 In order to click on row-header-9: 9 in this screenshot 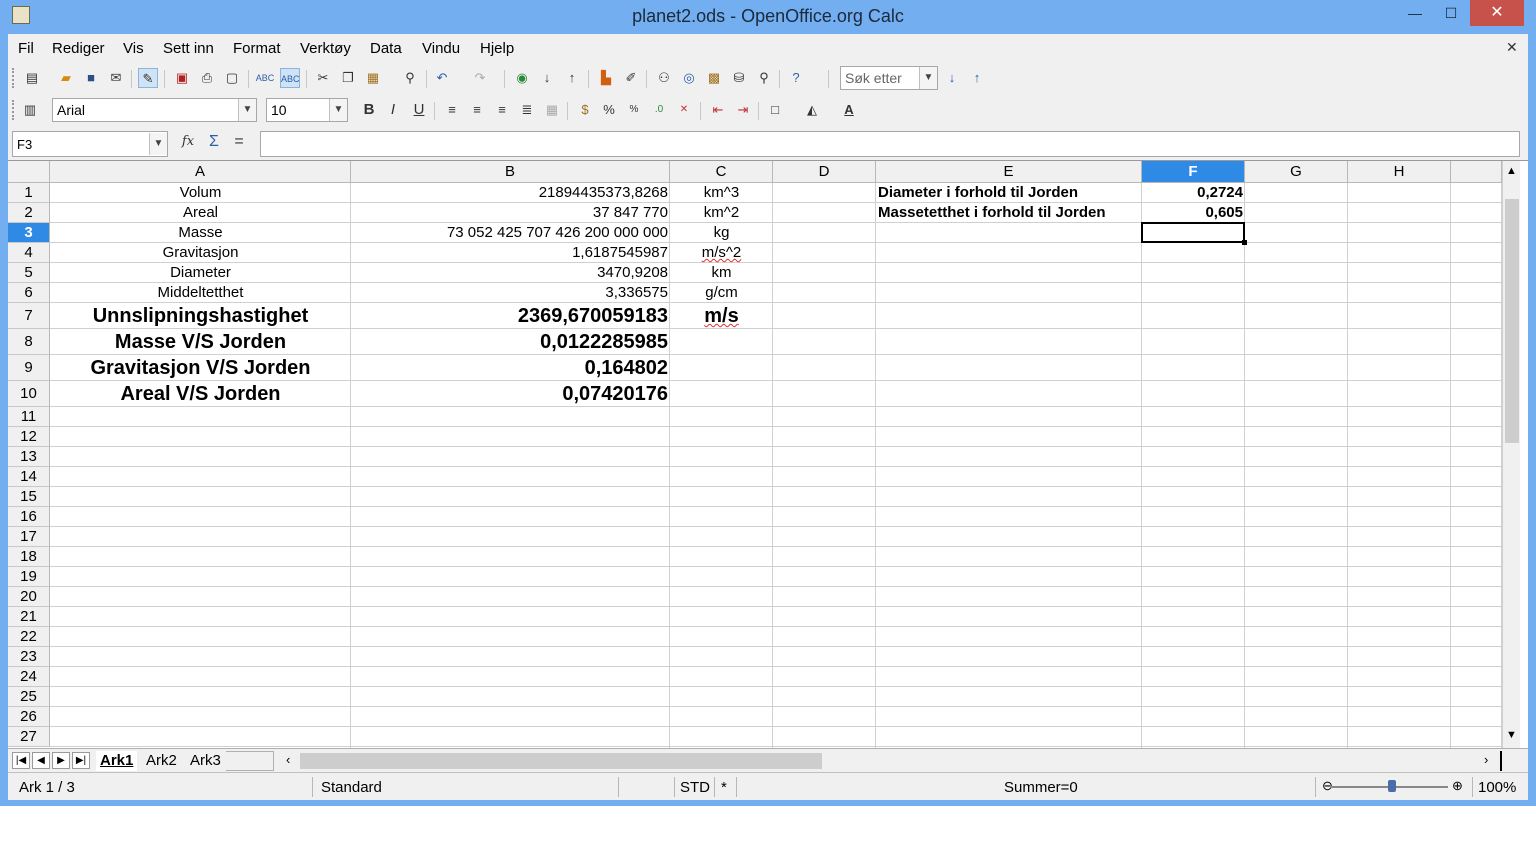, I will do `click(29, 368)`.